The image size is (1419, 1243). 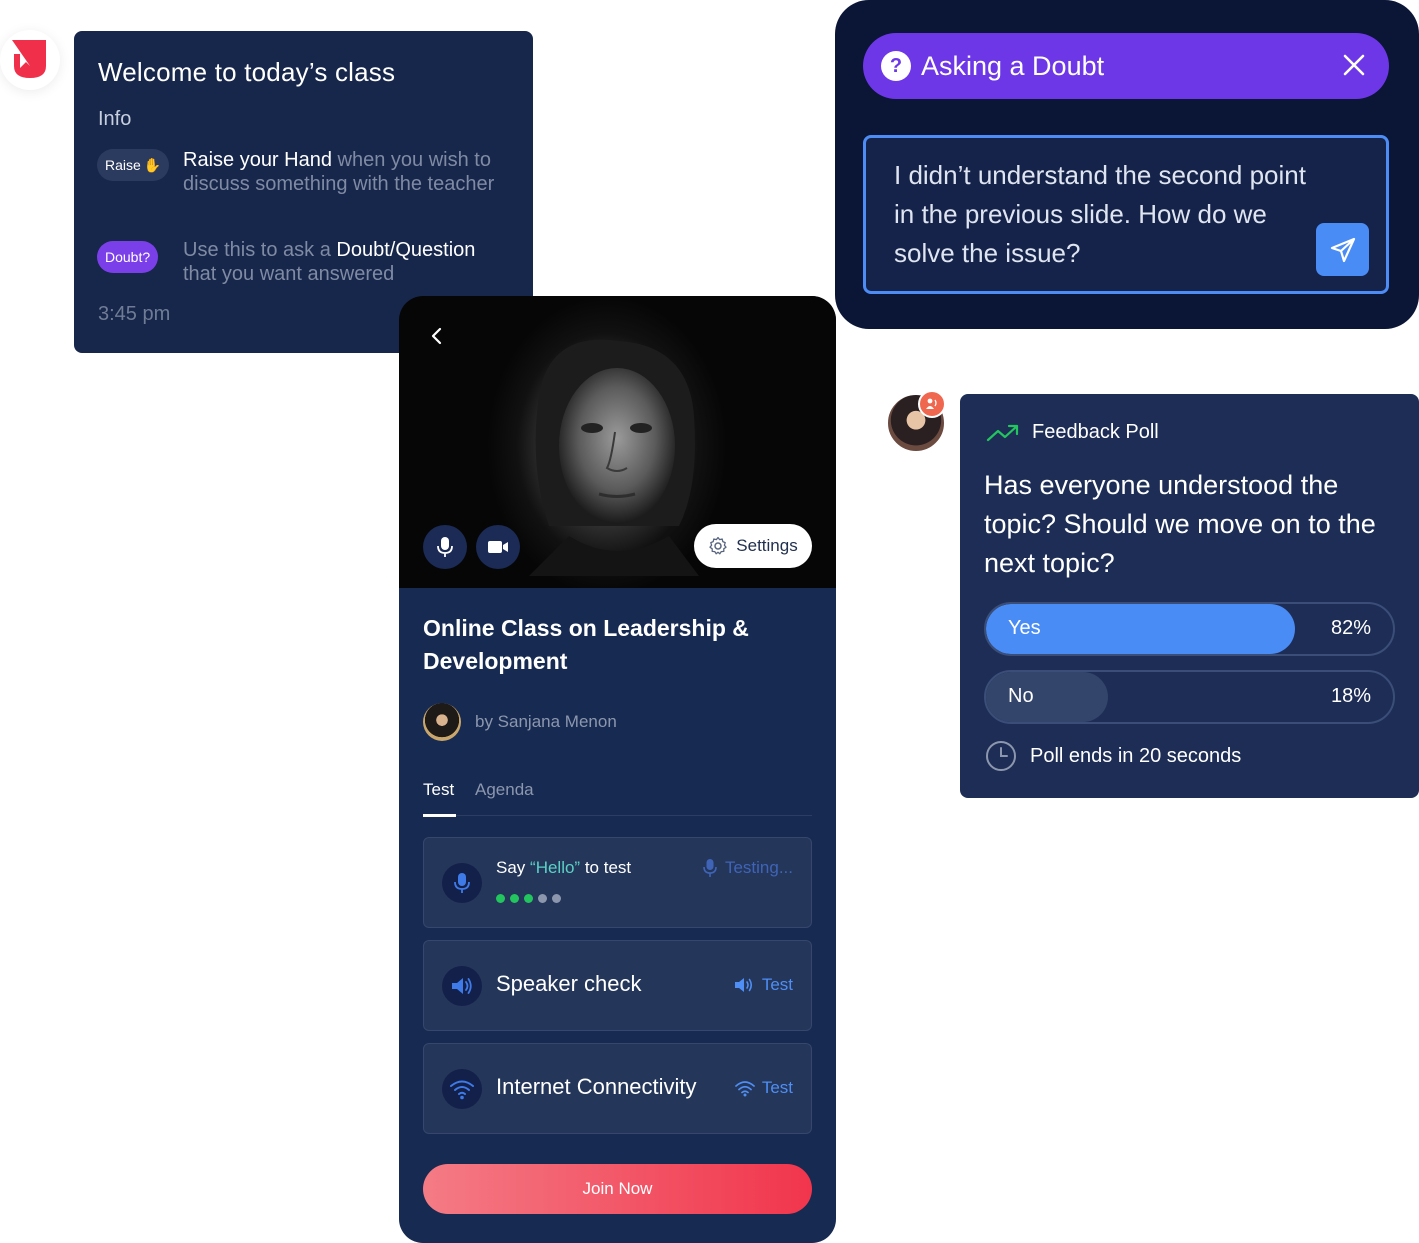 I want to click on wifi-icon-wrap, so click(x=462, y=1089).